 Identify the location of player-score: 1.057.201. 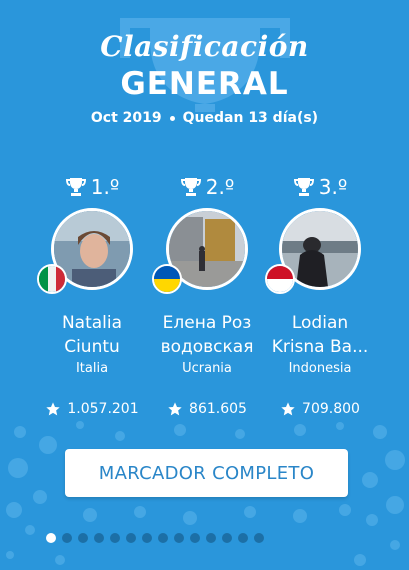
(92, 409).